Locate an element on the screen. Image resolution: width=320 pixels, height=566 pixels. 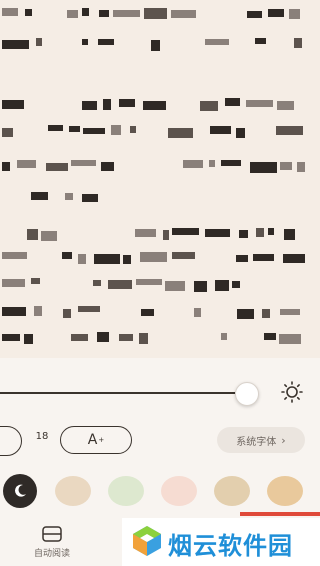
font-increase-label: A is located at coordinates (92, 440).